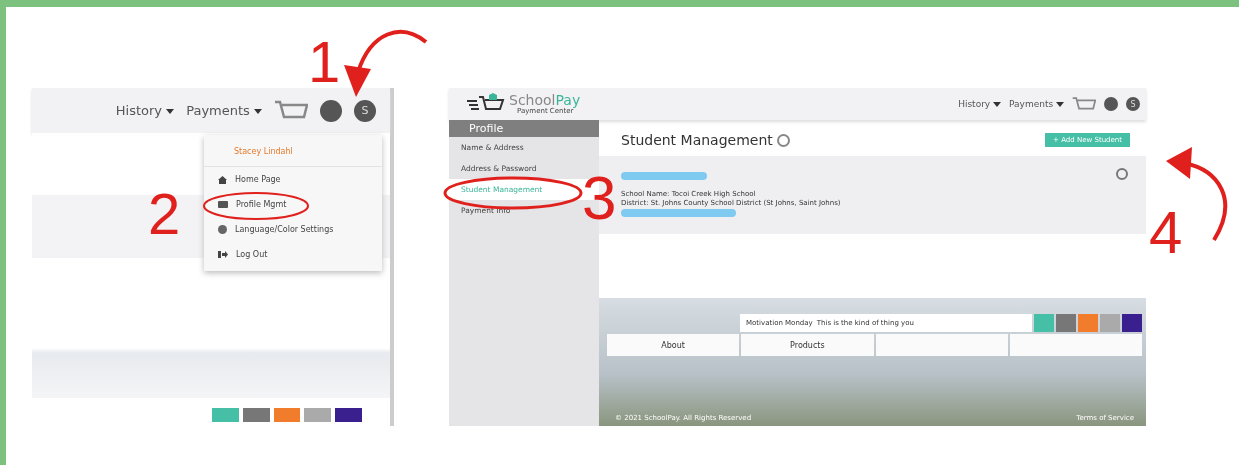 The width and height of the screenshot is (1239, 465). I want to click on social-icon, so click(287, 415).